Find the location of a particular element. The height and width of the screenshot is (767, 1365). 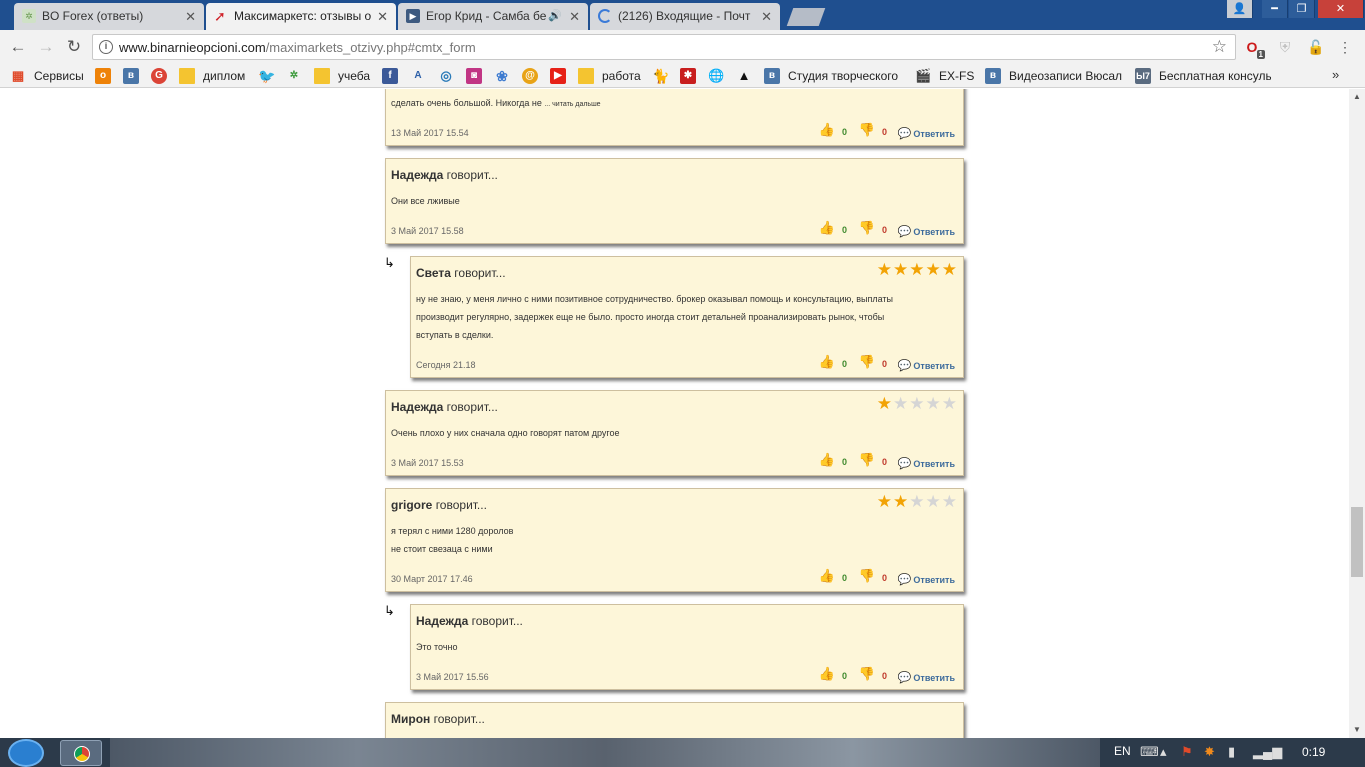

minimize-button: ━ is located at coordinates (1275, 9).